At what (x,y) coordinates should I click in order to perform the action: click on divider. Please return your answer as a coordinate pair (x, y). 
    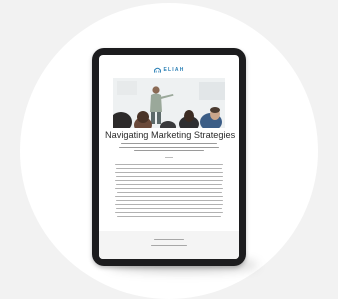
    Looking at the image, I should click on (169, 157).